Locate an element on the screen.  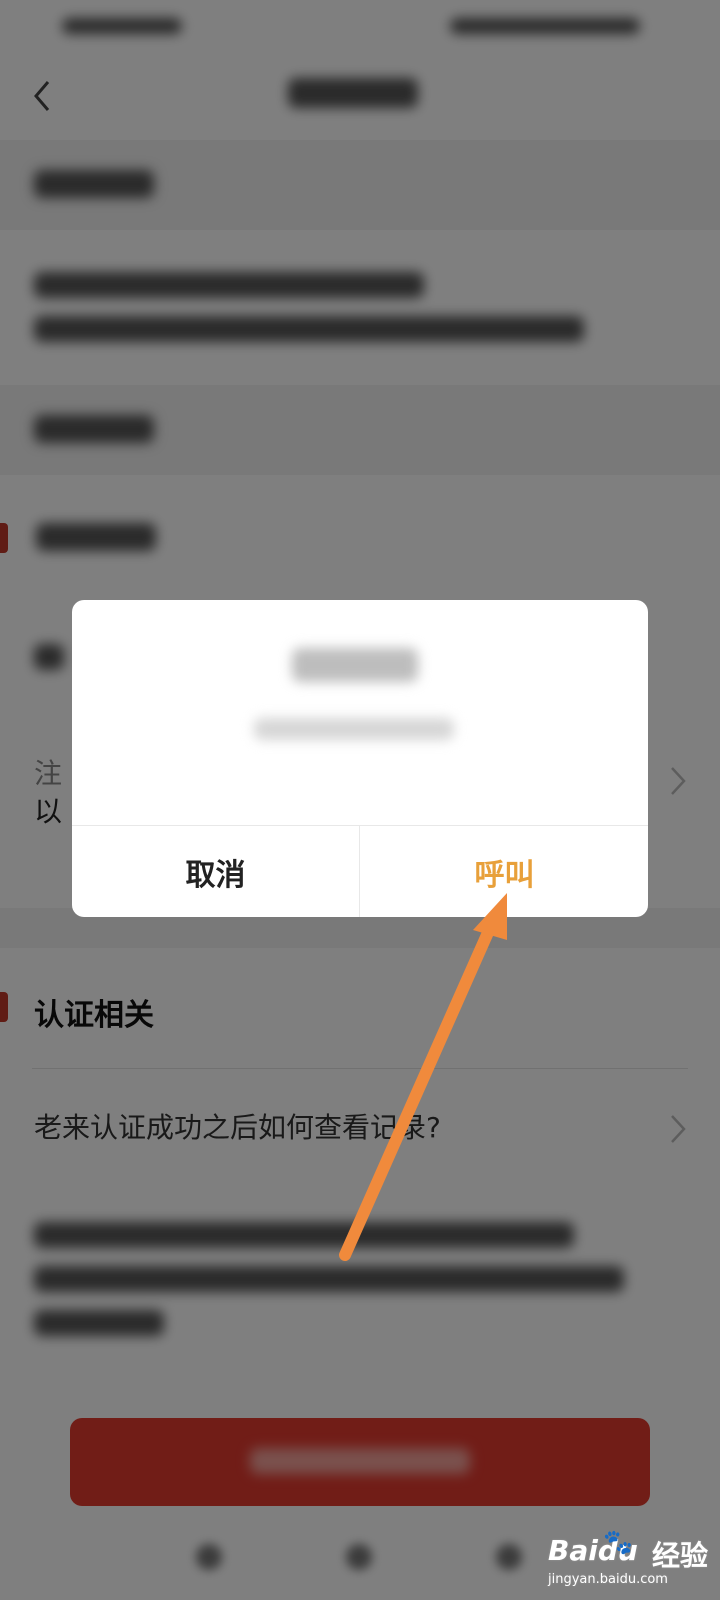
cancel-button: 取消 is located at coordinates (215, 871).